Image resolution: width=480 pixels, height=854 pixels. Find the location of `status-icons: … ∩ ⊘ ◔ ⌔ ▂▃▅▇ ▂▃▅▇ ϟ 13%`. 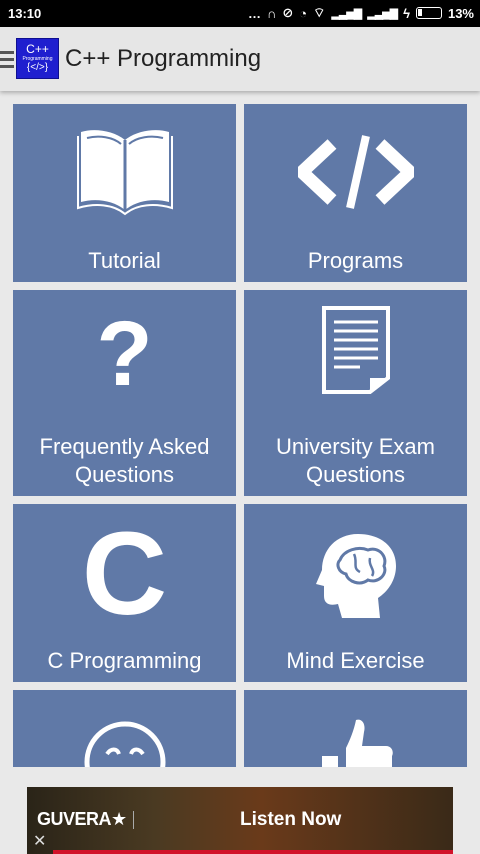

status-icons: … ∩ ⊘ ◔ ⌔ ▂▃▅▇ ▂▃▅▇ ϟ 13% is located at coordinates (361, 13).